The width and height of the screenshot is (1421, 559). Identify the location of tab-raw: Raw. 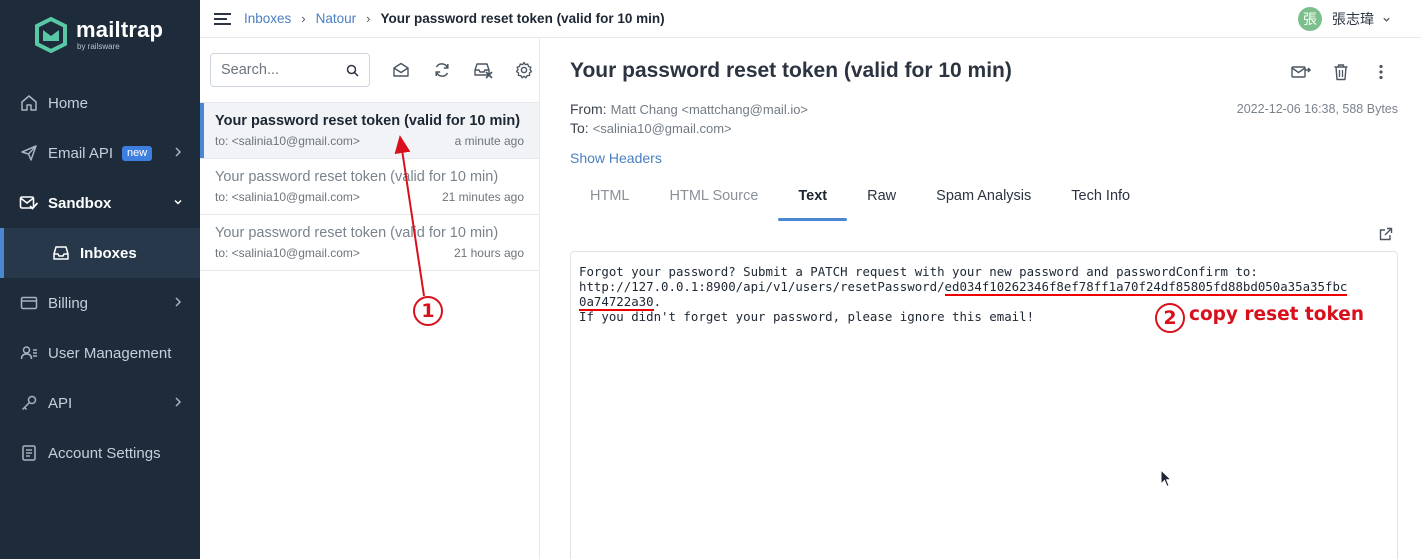
(881, 199).